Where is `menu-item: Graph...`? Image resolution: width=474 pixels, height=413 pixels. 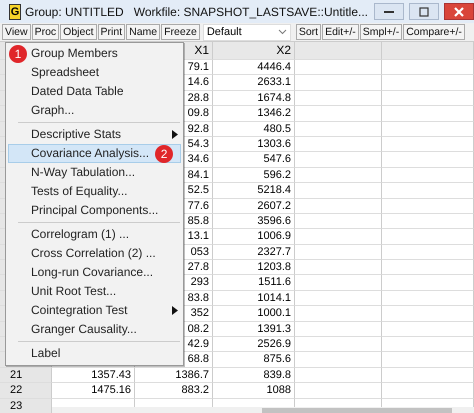
menu-item: Graph... is located at coordinates (52, 110).